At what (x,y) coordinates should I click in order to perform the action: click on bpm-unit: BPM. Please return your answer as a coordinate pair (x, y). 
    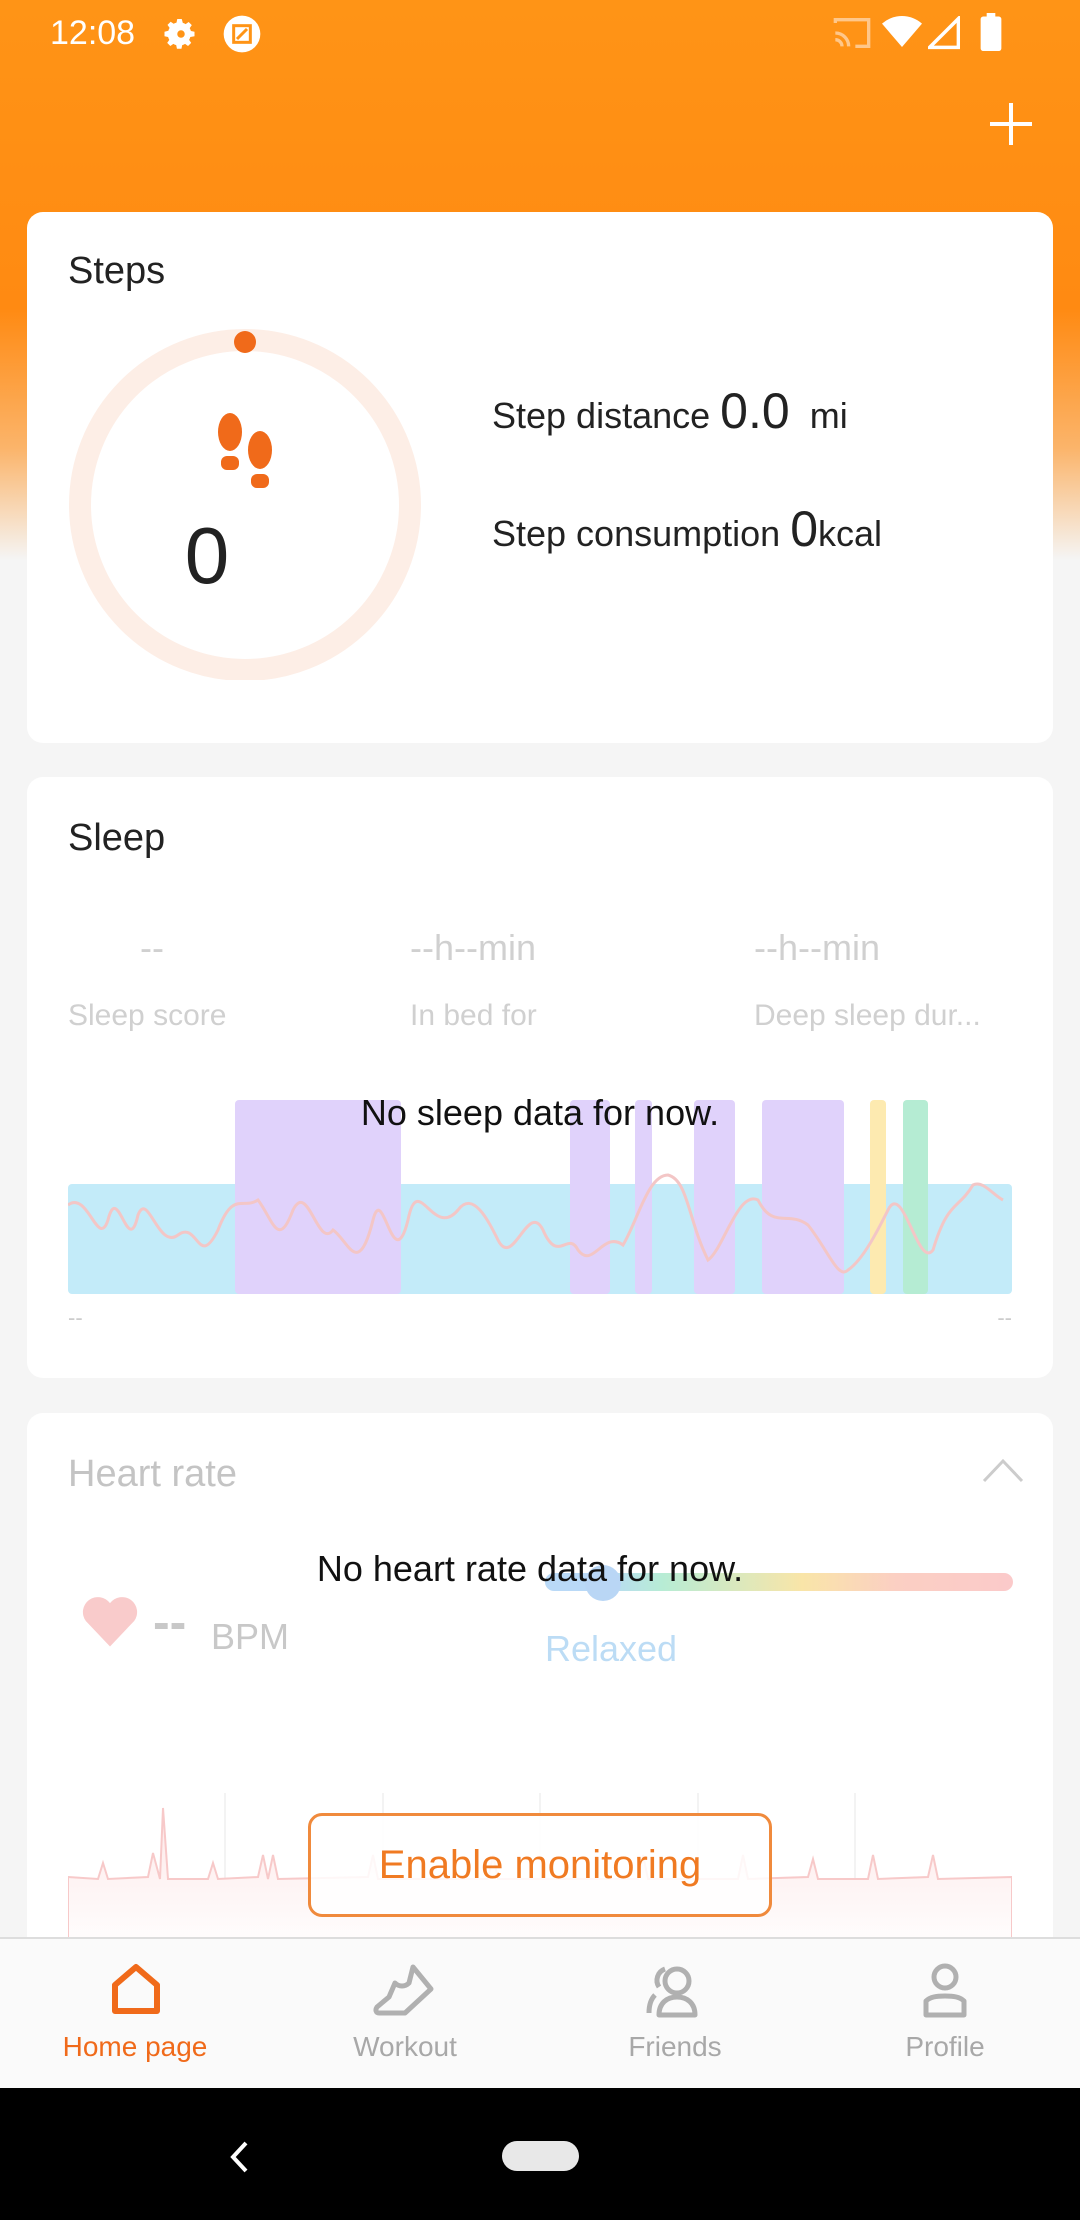
    Looking at the image, I should click on (250, 1636).